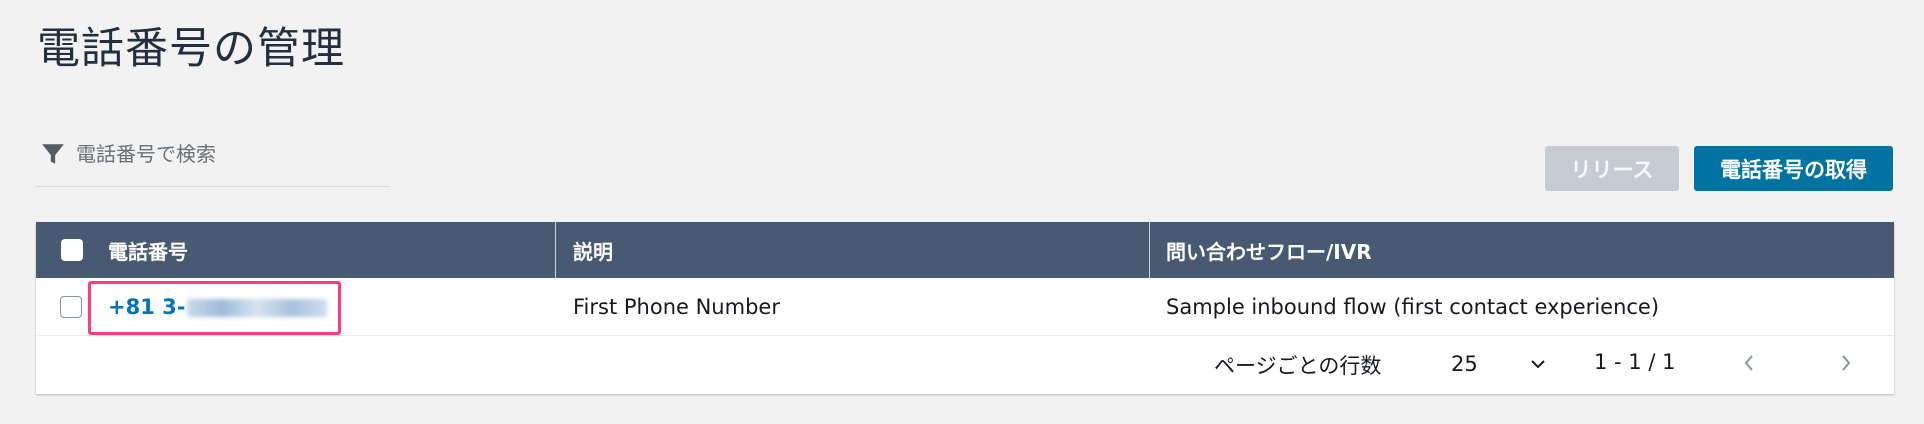 Image resolution: width=1924 pixels, height=424 pixels. What do you see at coordinates (1522, 250) in the screenshot?
I see `column-header-flow: 問い合わせフロー/IVR` at bounding box center [1522, 250].